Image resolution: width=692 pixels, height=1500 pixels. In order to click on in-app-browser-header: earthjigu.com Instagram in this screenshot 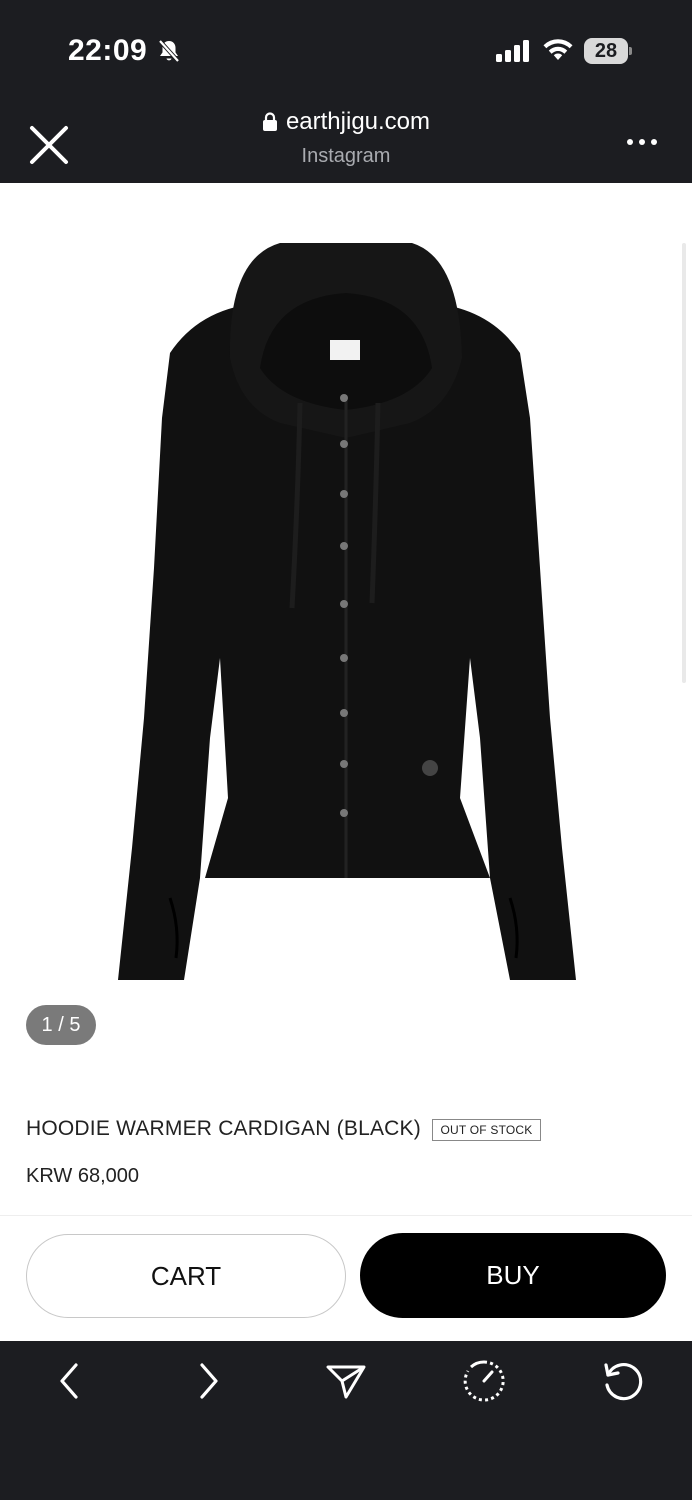, I will do `click(346, 141)`.